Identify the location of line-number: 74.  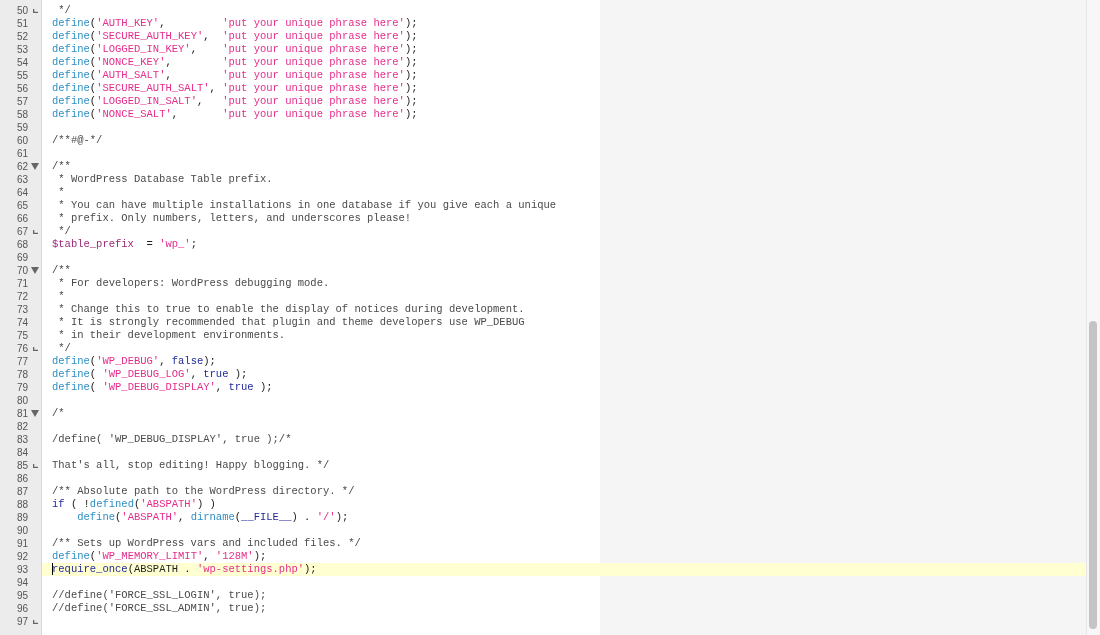
(21, 322).